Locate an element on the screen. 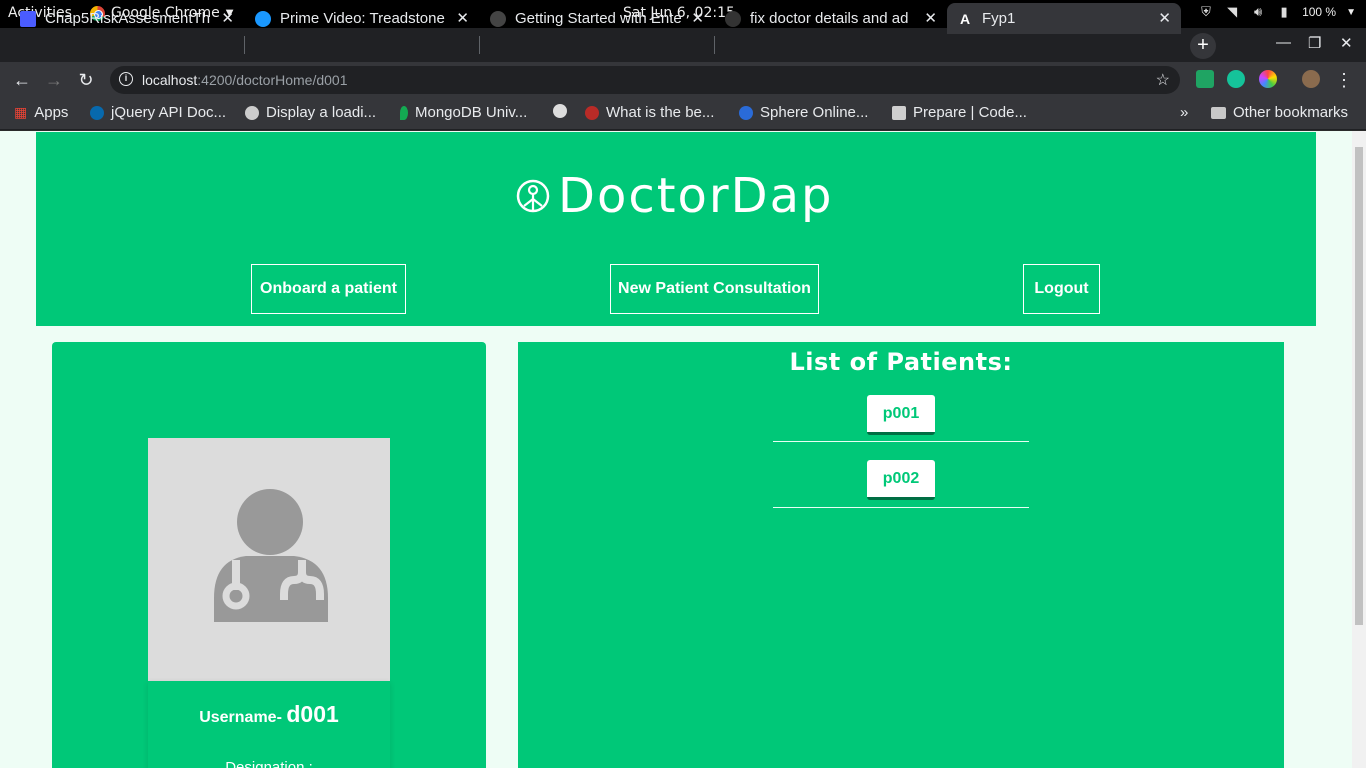 This screenshot has height=768, width=1366. designation-label: Designation : is located at coordinates (269, 763).